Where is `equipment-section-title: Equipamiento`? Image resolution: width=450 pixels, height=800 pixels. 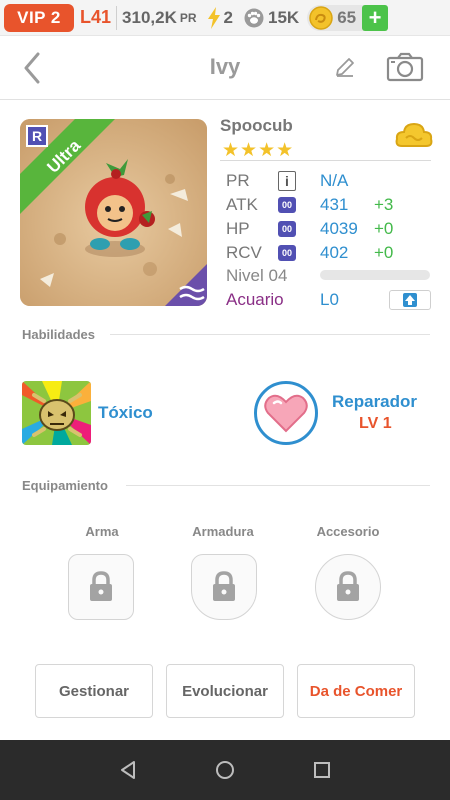
equipment-section-title: Equipamiento is located at coordinates (65, 485).